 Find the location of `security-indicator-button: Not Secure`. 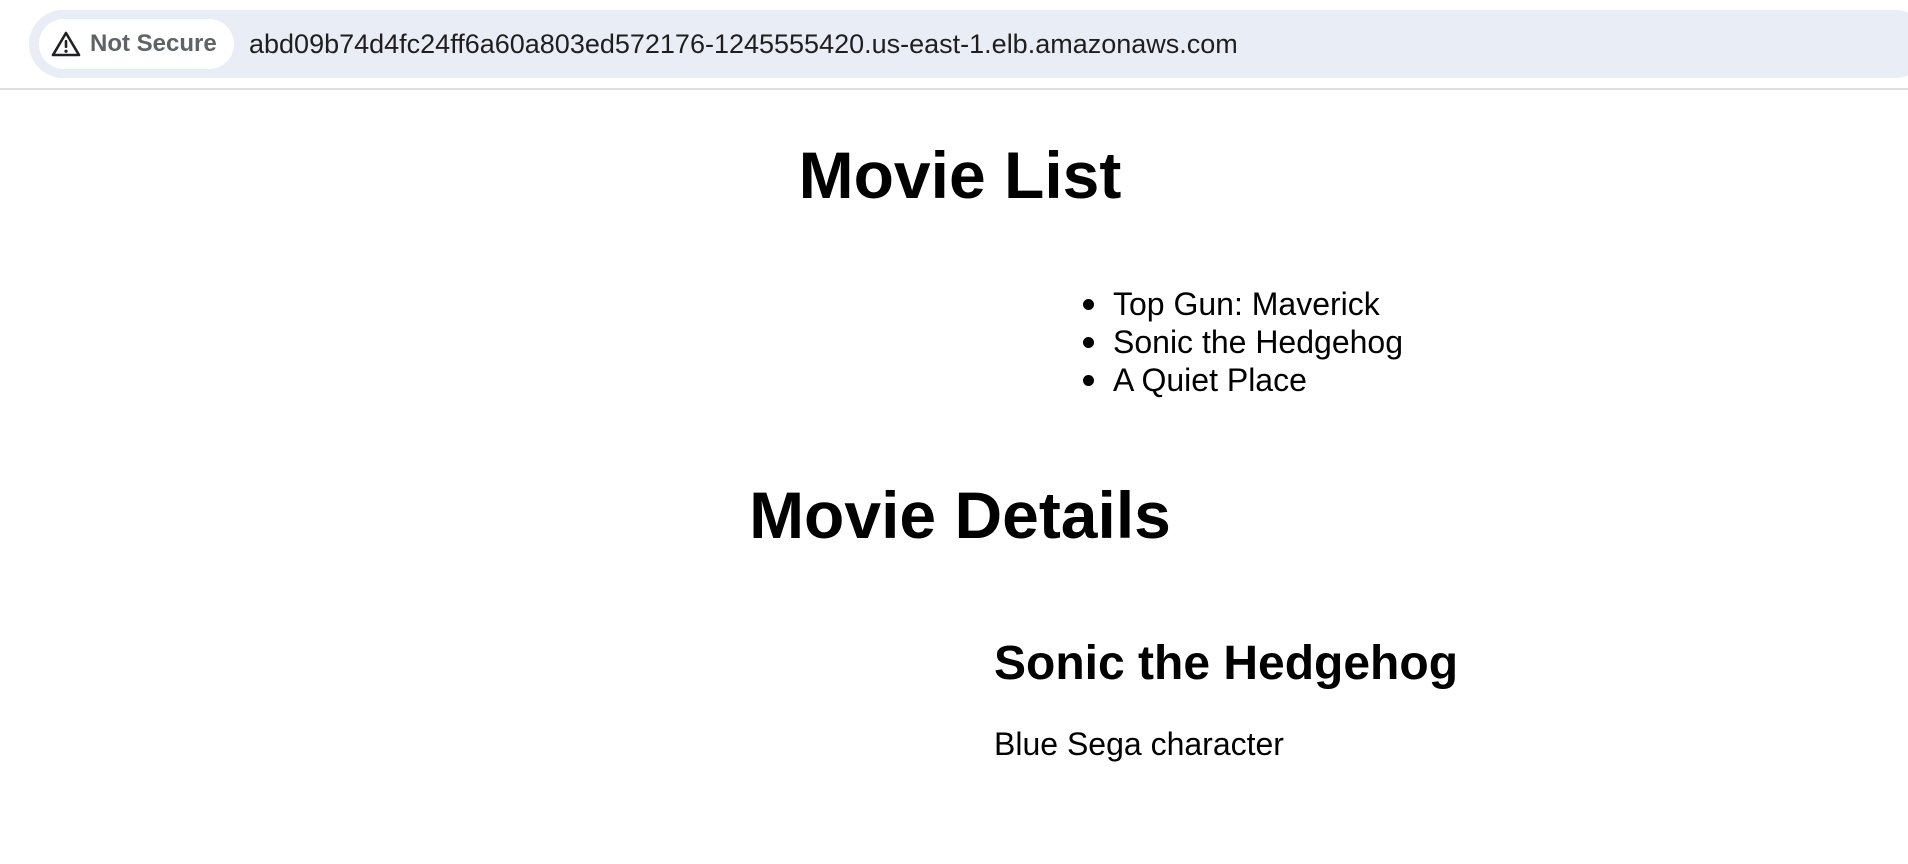

security-indicator-button: Not Secure is located at coordinates (136, 44).